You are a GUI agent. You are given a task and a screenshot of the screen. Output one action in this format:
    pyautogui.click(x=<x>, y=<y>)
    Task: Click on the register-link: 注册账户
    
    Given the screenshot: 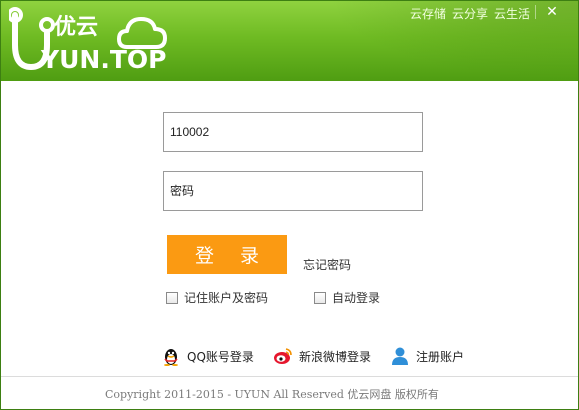 What is the action you would take?
    pyautogui.click(x=427, y=356)
    